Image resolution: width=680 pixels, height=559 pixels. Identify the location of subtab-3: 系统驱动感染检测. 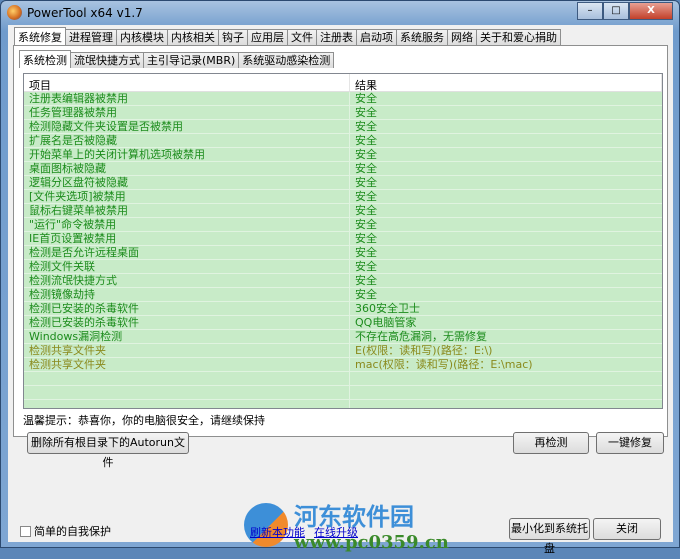
(286, 60).